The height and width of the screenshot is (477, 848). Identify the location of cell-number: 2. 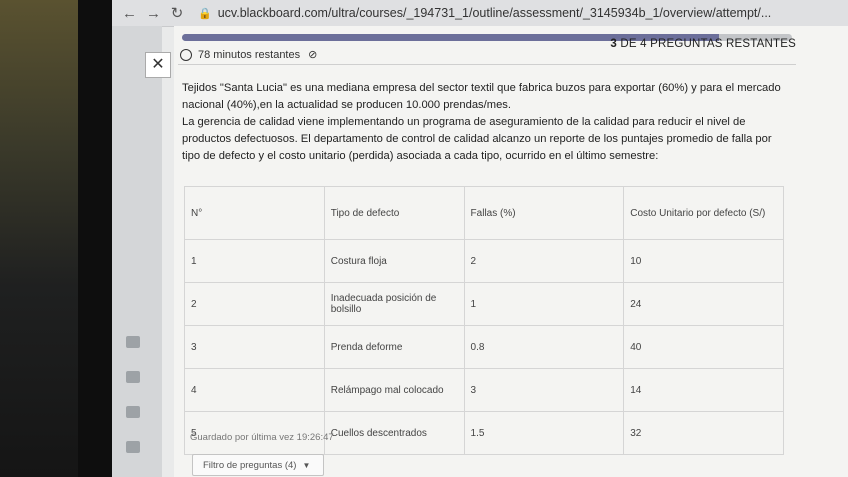
(254, 304).